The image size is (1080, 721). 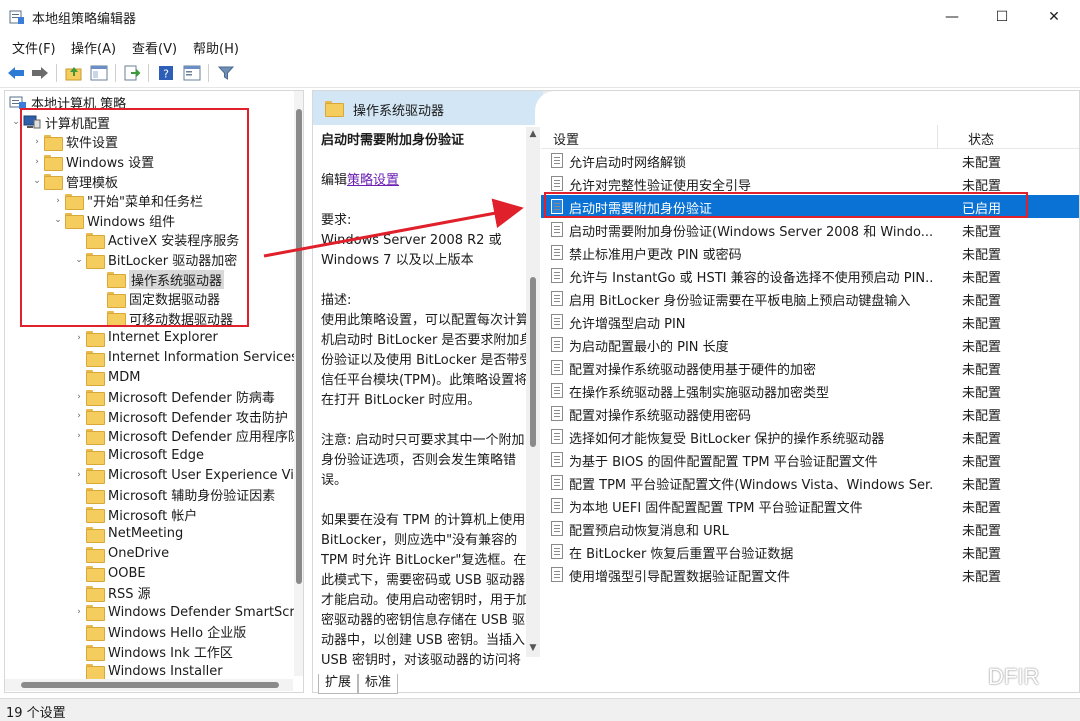 What do you see at coordinates (727, 439) in the screenshot?
I see `setting-name: 选择如何才能恢复受 BitLocker 保护的操作系统驱动器` at bounding box center [727, 439].